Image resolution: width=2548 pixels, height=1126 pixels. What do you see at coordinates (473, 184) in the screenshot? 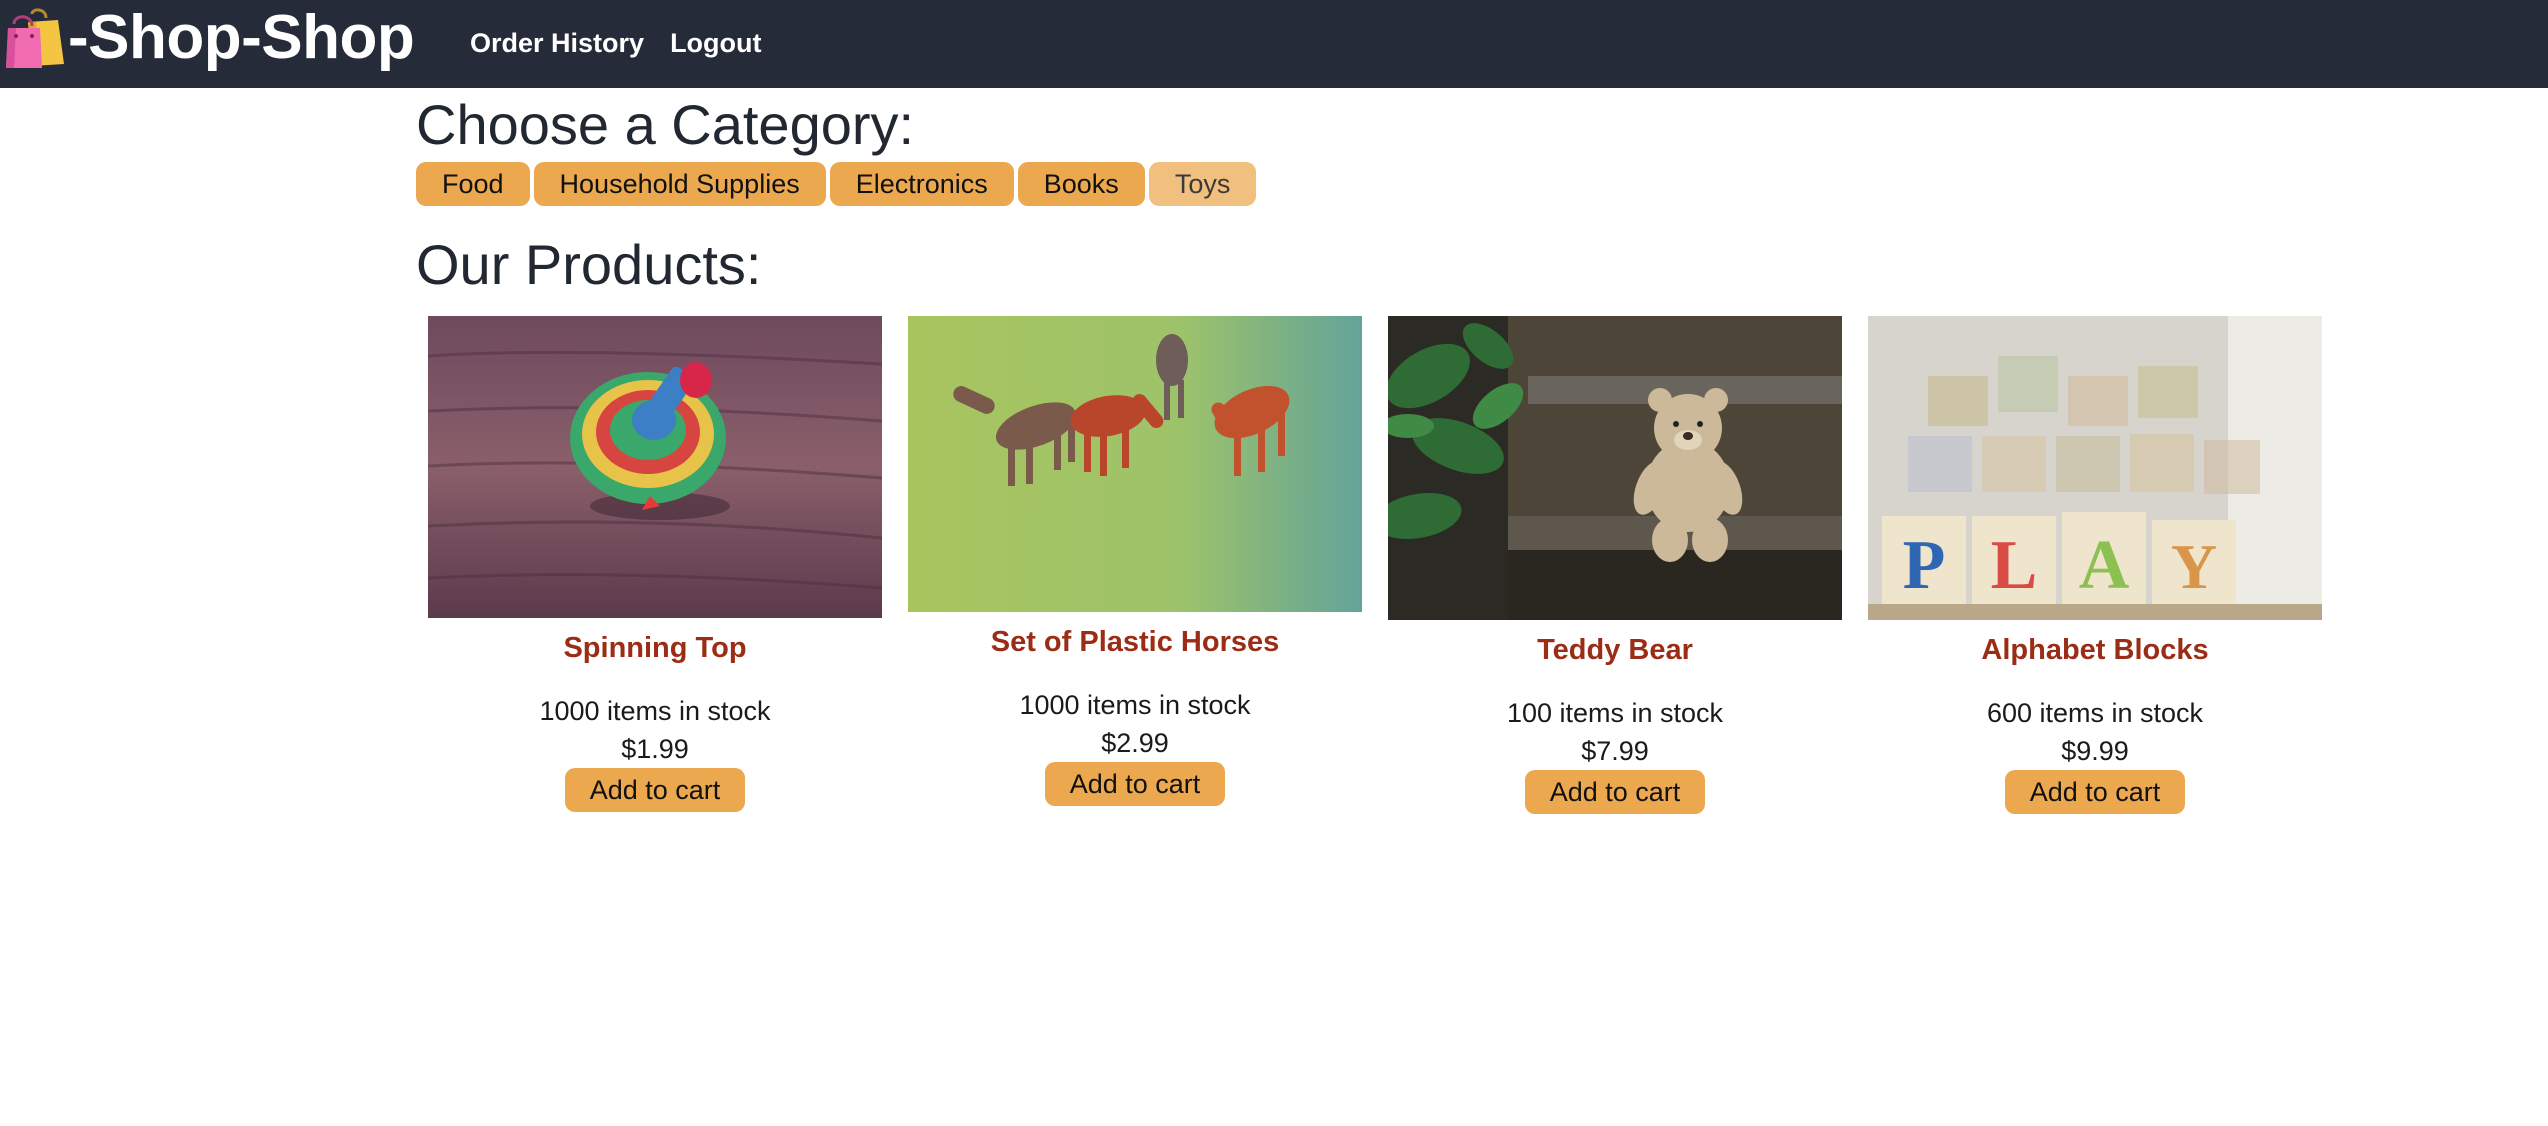
I see `category-button-food: Food` at bounding box center [473, 184].